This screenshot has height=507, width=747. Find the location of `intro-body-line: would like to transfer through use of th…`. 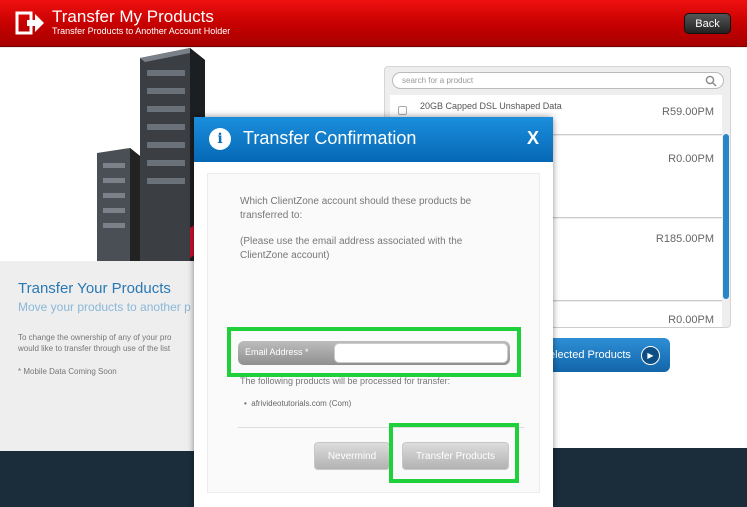

intro-body-line: would like to transfer through use of th… is located at coordinates (94, 348).